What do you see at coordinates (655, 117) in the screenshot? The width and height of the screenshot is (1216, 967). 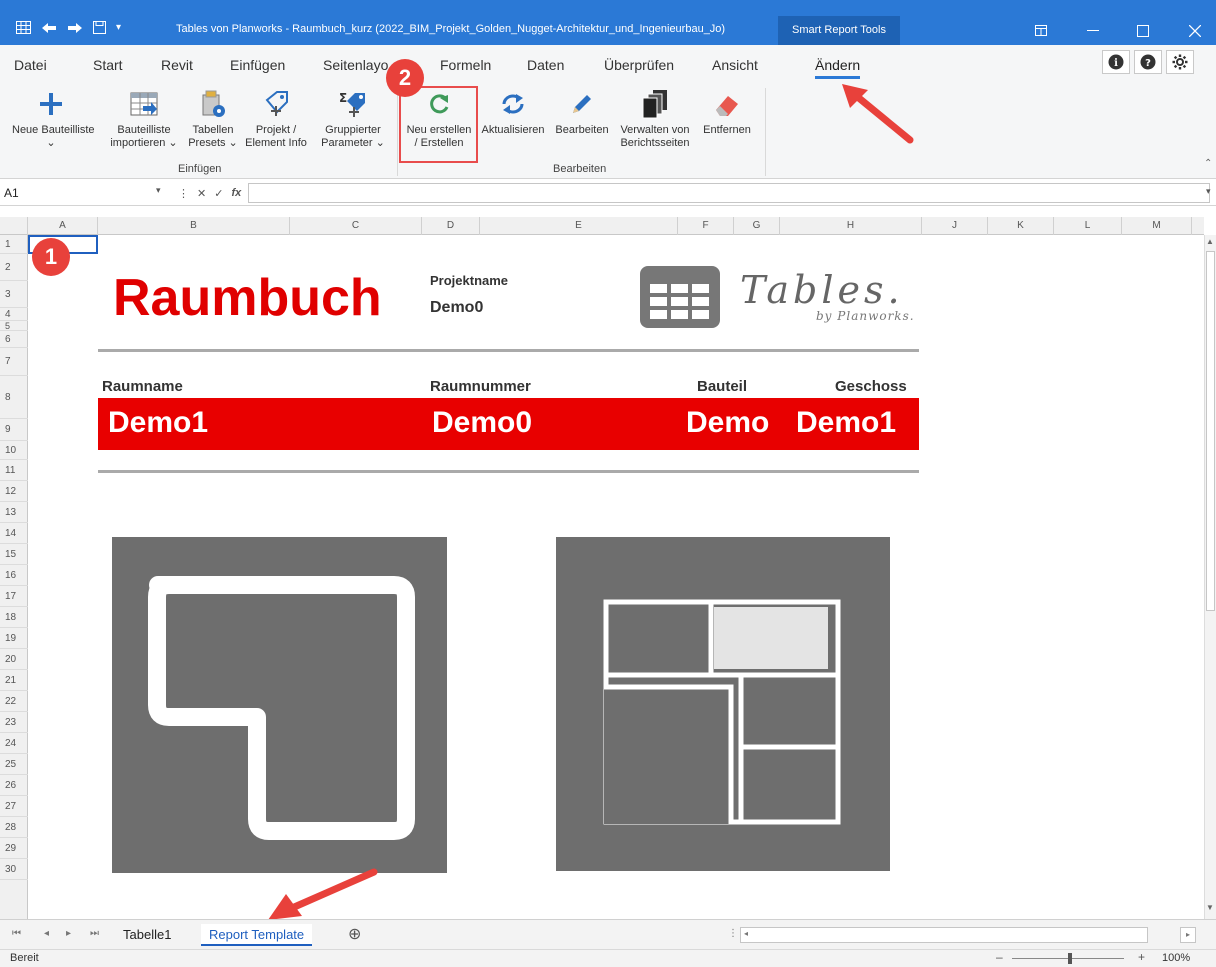 I see `verwalten-berichtsseiten-button: Verwalten von Berichtsseiten` at bounding box center [655, 117].